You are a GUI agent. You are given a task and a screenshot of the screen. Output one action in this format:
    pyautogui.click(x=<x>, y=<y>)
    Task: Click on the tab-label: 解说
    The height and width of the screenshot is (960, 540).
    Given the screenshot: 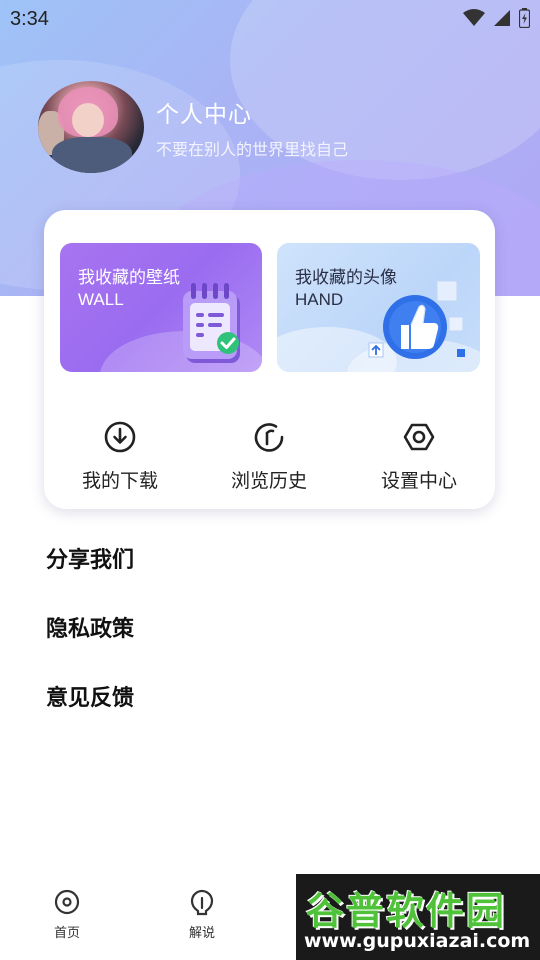 What is the action you would take?
    pyautogui.click(x=201, y=933)
    